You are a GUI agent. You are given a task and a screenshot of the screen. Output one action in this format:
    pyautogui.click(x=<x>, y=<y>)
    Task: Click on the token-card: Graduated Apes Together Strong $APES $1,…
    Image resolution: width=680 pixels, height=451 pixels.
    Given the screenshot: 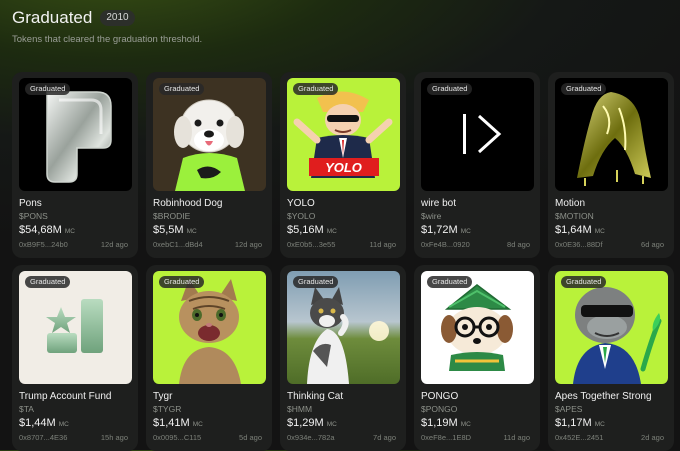 What is the action you would take?
    pyautogui.click(x=611, y=358)
    